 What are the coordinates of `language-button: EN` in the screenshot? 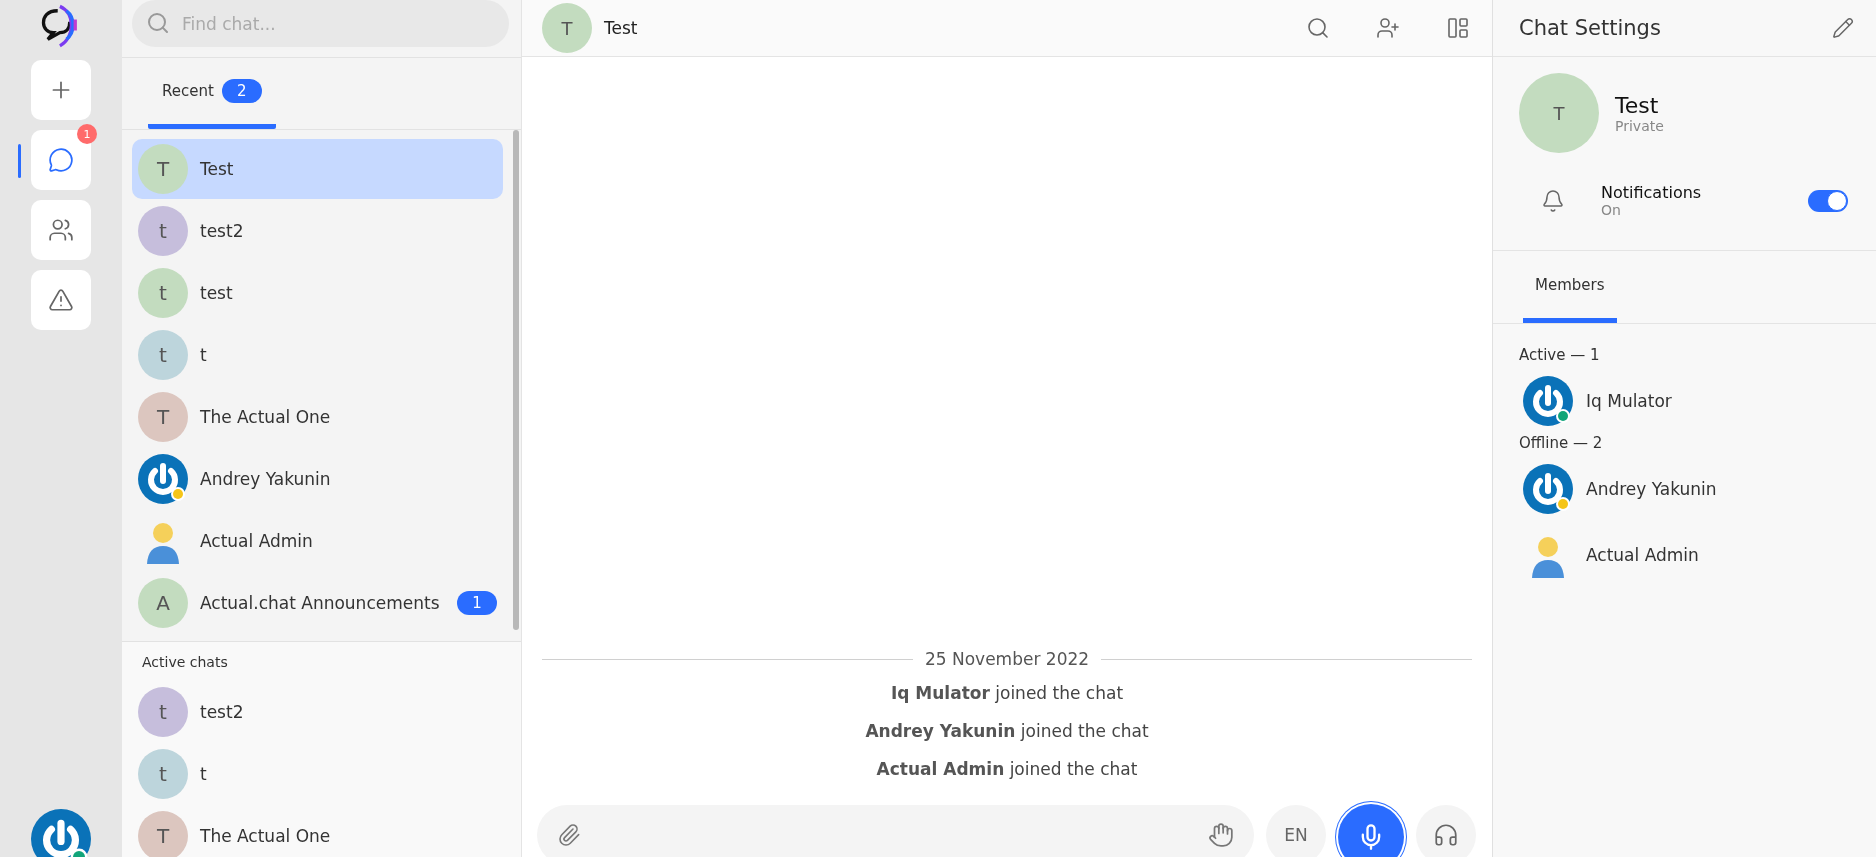 It's located at (1296, 831).